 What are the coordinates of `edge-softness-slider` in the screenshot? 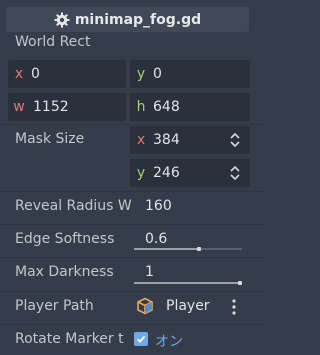 It's located at (188, 249).